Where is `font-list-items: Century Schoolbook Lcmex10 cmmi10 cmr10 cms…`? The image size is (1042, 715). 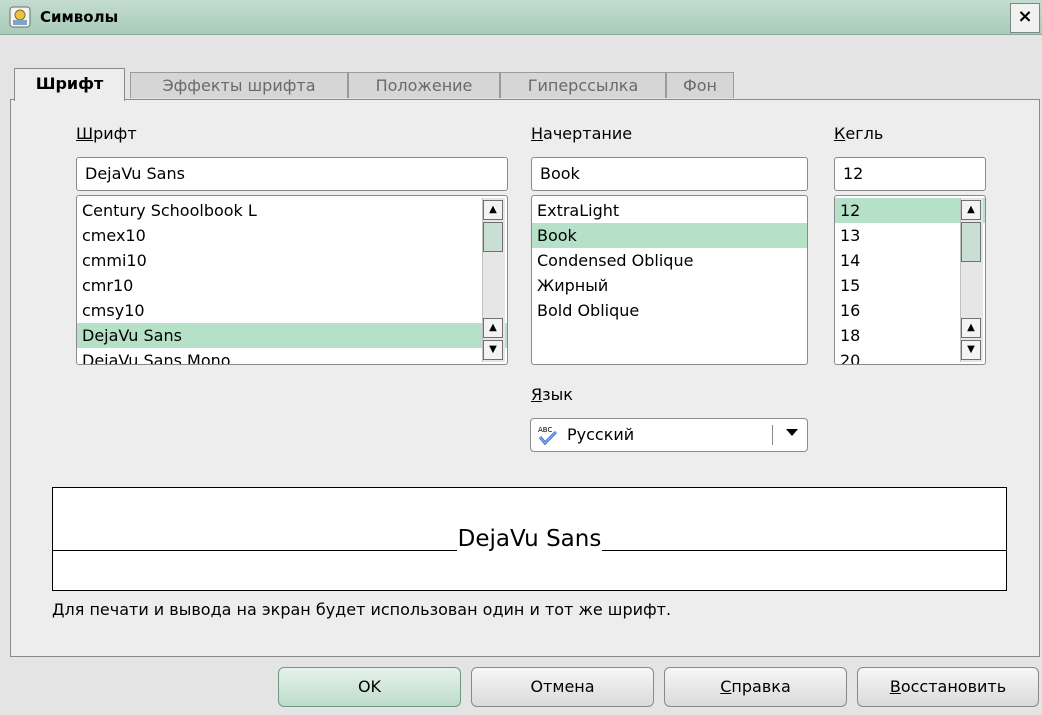 font-list-items: Century Schoolbook Lcmex10 cmmi10 cmr10 cms… is located at coordinates (292, 281).